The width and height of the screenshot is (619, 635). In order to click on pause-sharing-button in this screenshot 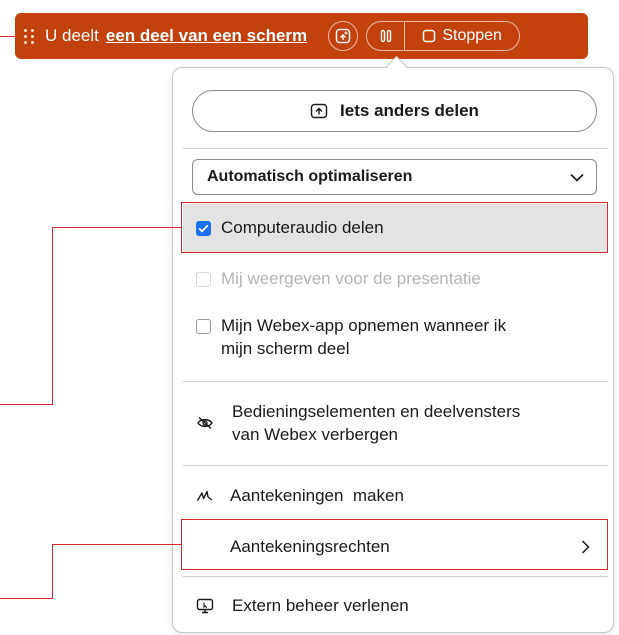, I will do `click(385, 36)`.